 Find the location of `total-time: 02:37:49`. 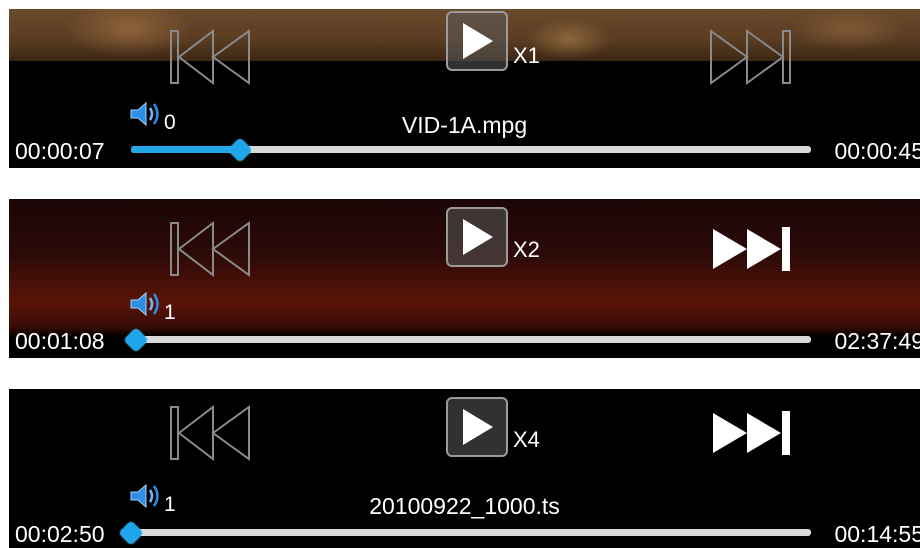

total-time: 02:37:49 is located at coordinates (877, 341).